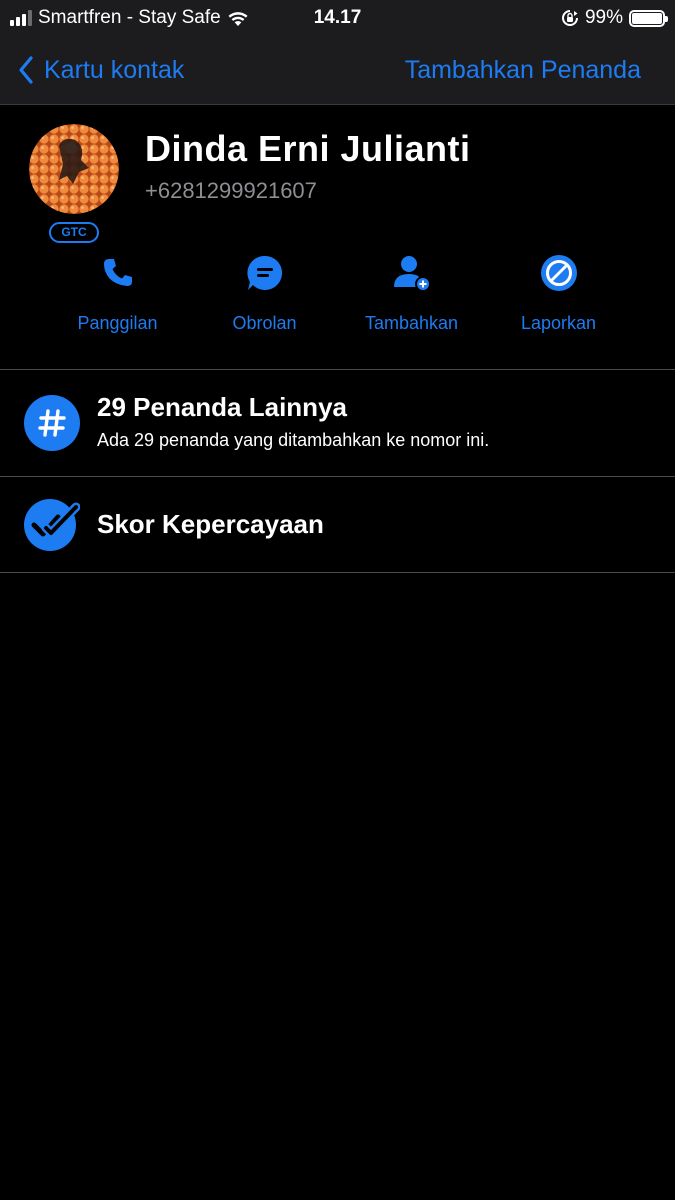  What do you see at coordinates (264, 323) in the screenshot?
I see `chat-label: Obrolan` at bounding box center [264, 323].